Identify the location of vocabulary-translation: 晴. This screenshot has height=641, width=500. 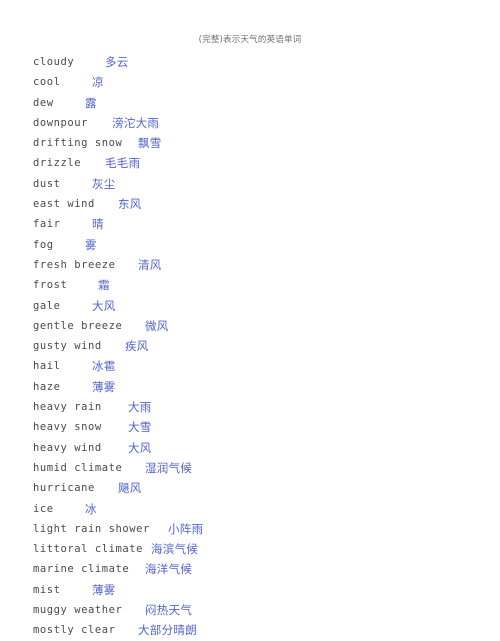
(98, 224).